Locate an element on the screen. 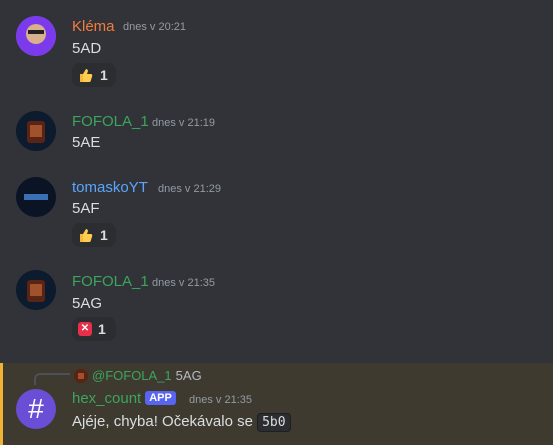  message-text: Ajéje, chyba! Očekávalo se is located at coordinates (162, 421).